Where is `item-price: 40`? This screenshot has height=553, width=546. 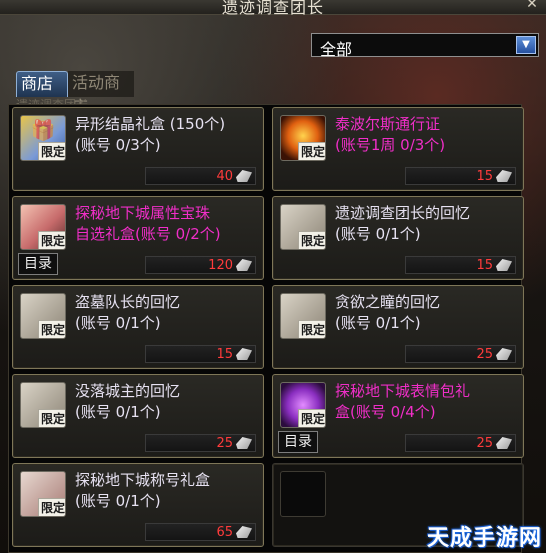 item-price: 40 is located at coordinates (224, 176).